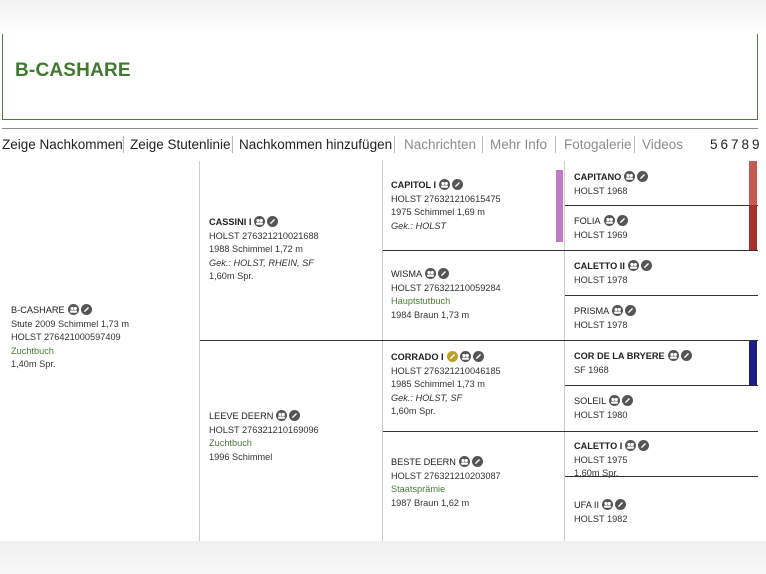 This screenshot has width=766, height=574. What do you see at coordinates (611, 184) in the screenshot?
I see `horse-gen3-1: CAPITANO HOLST 1968` at bounding box center [611, 184].